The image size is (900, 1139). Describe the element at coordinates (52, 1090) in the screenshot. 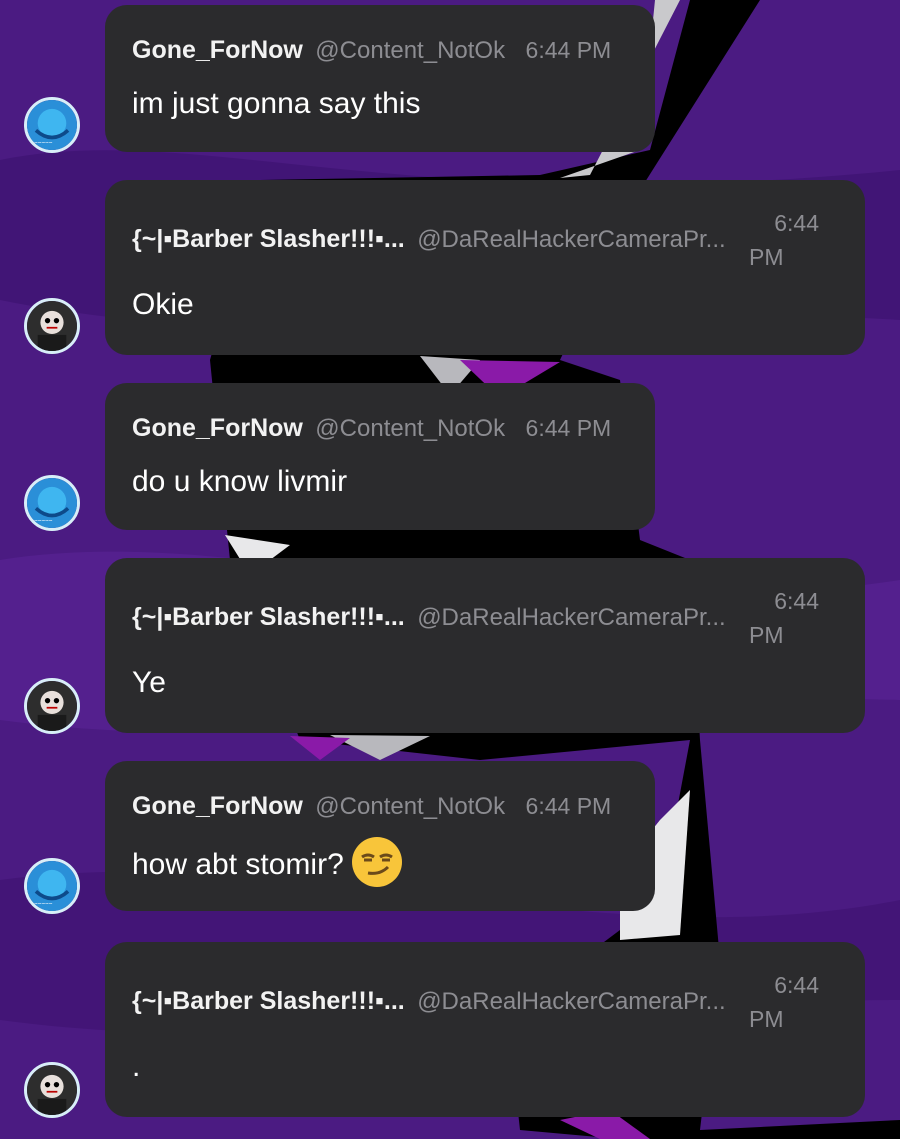

I see `avatar` at that location.